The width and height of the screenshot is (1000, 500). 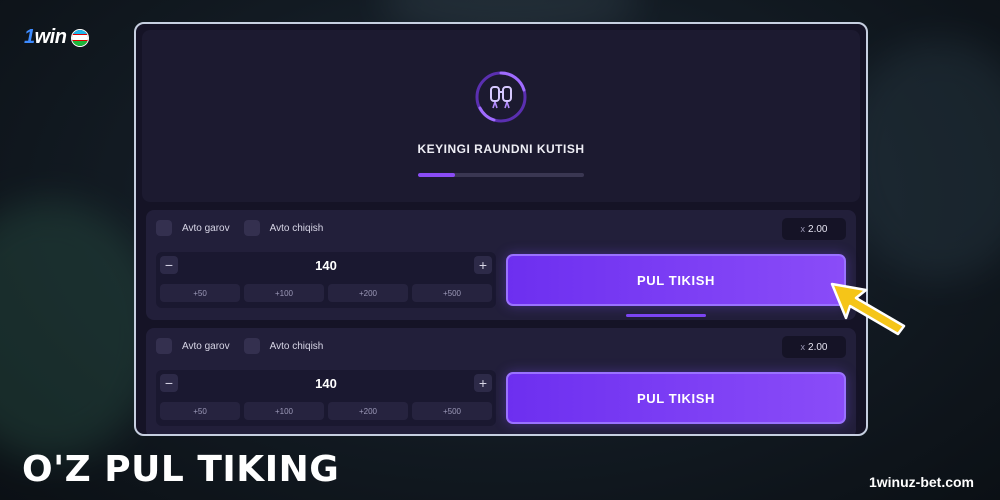 I want to click on round-progress-bar, so click(x=501, y=175).